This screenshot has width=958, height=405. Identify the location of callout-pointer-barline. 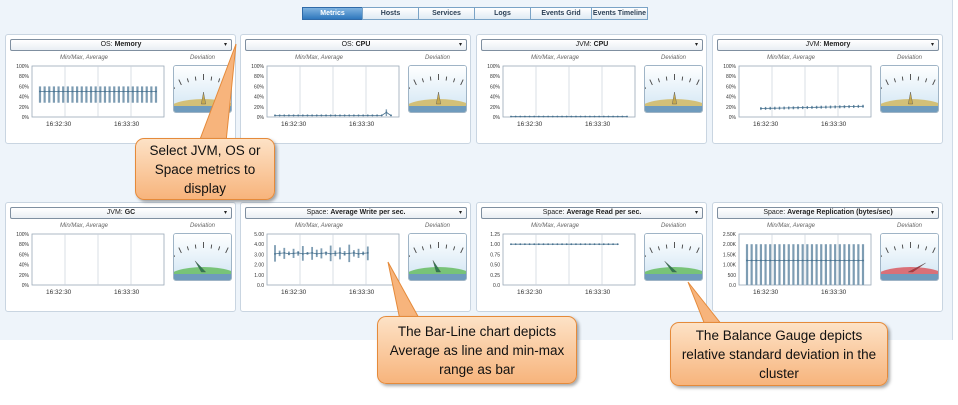
(404, 291).